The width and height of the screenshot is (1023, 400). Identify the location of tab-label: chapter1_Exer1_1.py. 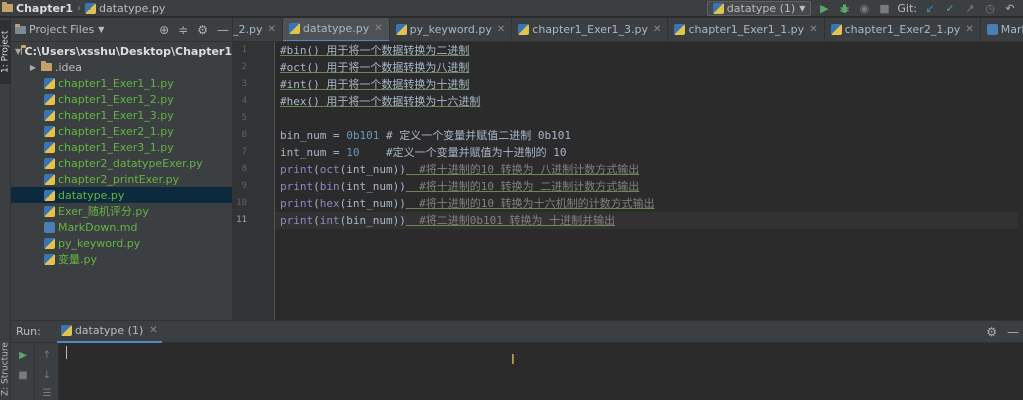
(746, 29).